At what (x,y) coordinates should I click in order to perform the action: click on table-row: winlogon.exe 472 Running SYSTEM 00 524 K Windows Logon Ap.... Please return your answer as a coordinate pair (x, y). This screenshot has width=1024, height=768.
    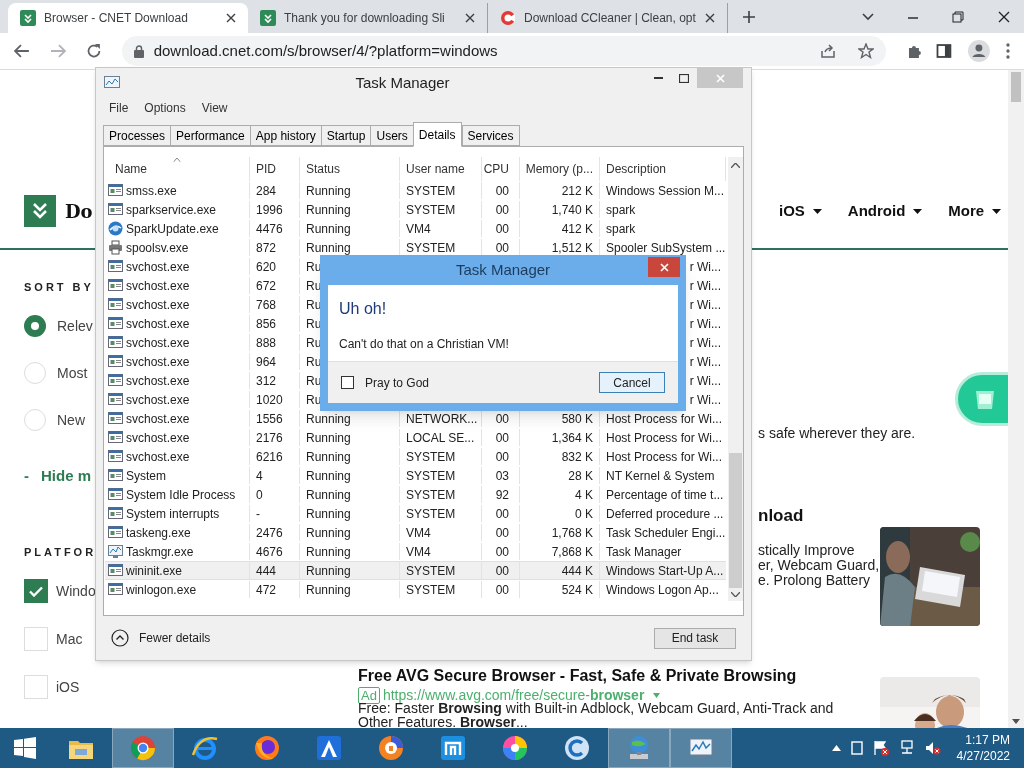
    Looking at the image, I should click on (415, 589).